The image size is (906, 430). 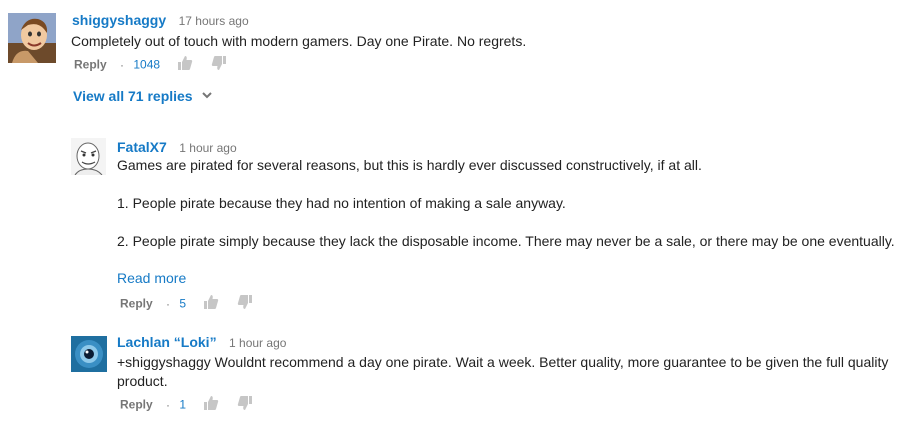 I want to click on comment-author: Lachlan “Loki”, so click(x=167, y=342).